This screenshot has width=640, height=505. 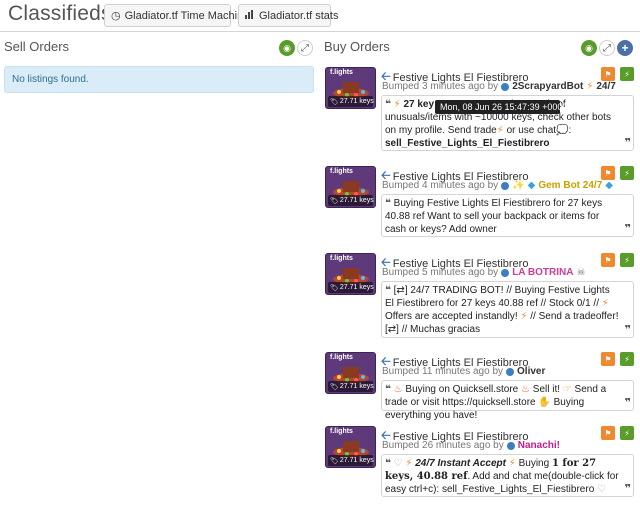 I want to click on owner-link: LA BOTRINA, so click(x=542, y=272).